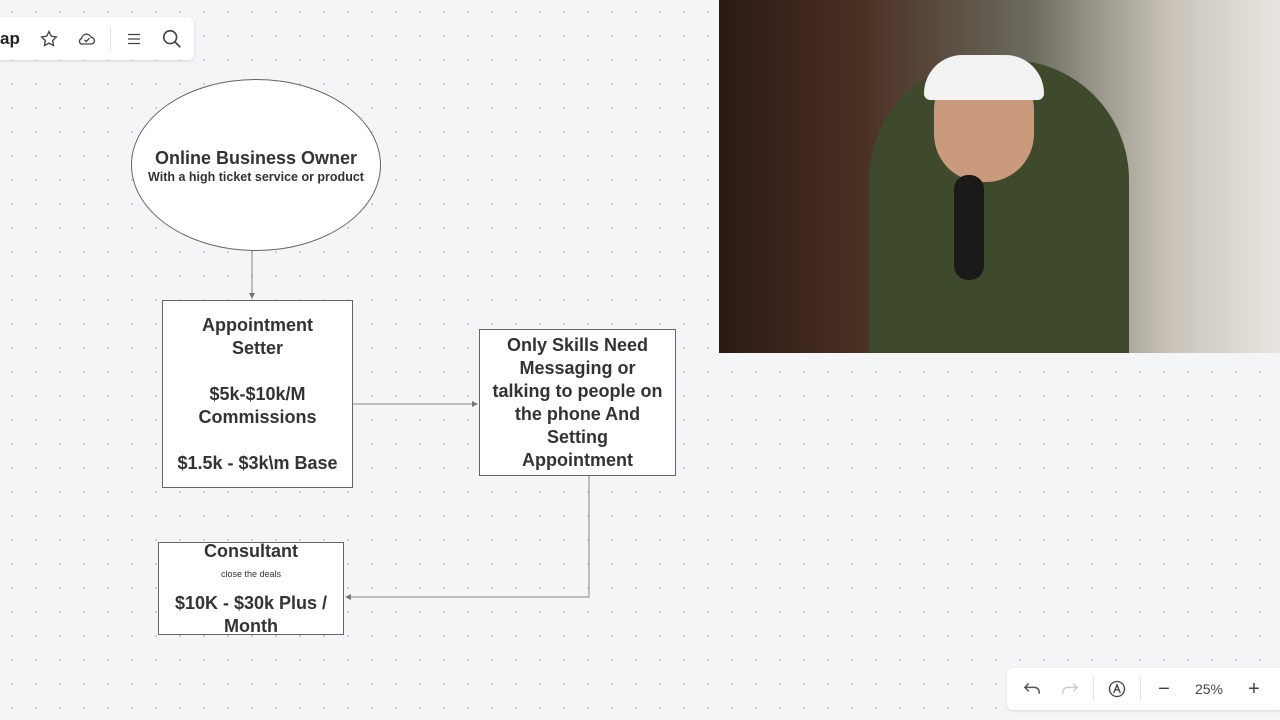 The height and width of the screenshot is (720, 1280). Describe the element at coordinates (251, 573) in the screenshot. I see `shape-subtitle: close the deals` at that location.